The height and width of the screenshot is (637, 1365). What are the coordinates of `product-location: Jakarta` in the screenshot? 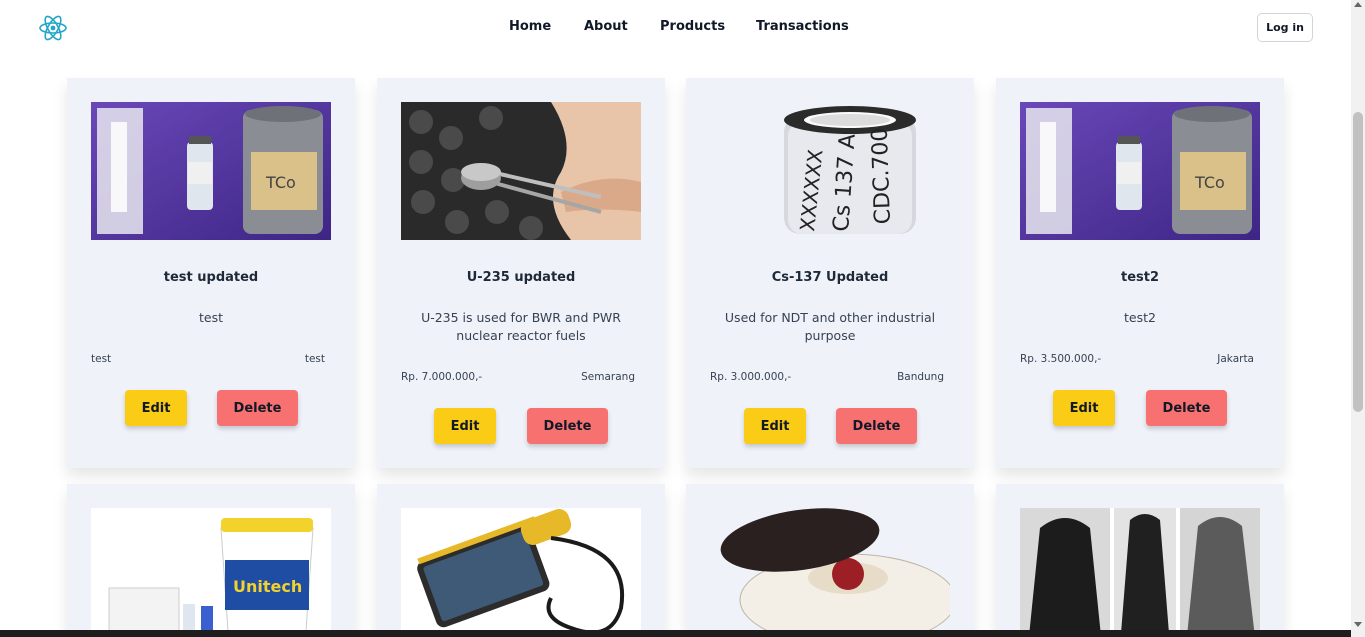 It's located at (1235, 359).